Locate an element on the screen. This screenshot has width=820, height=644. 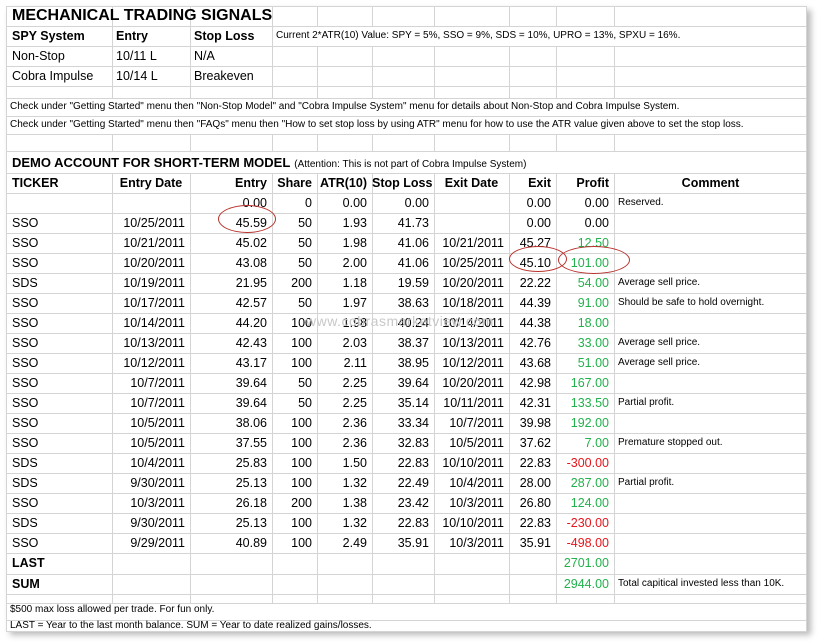
cell-stop: 22.83 is located at coordinates (413, 463).